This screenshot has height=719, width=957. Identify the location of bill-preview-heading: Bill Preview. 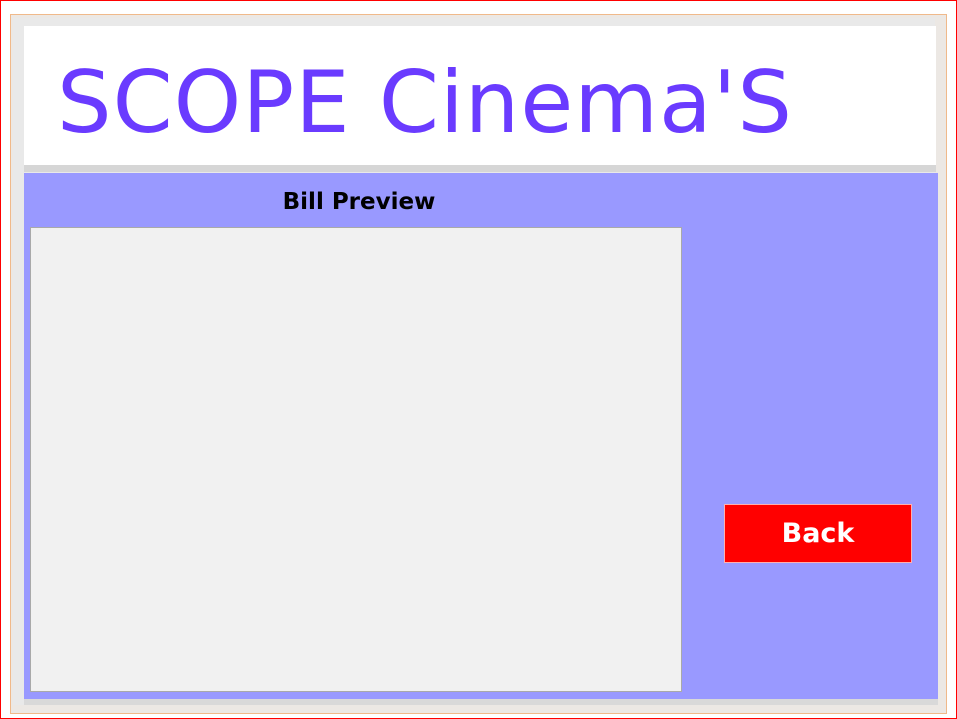
(359, 202).